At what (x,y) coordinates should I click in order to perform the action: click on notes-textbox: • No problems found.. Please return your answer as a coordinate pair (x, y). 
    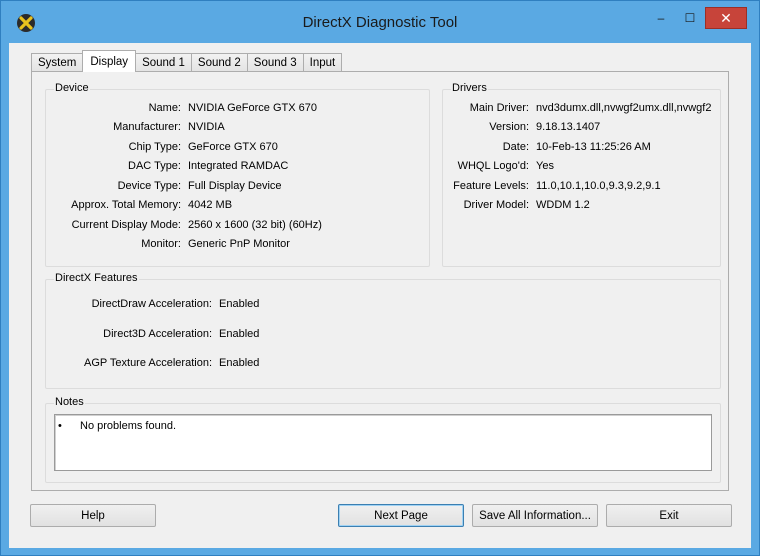
    Looking at the image, I should click on (383, 442).